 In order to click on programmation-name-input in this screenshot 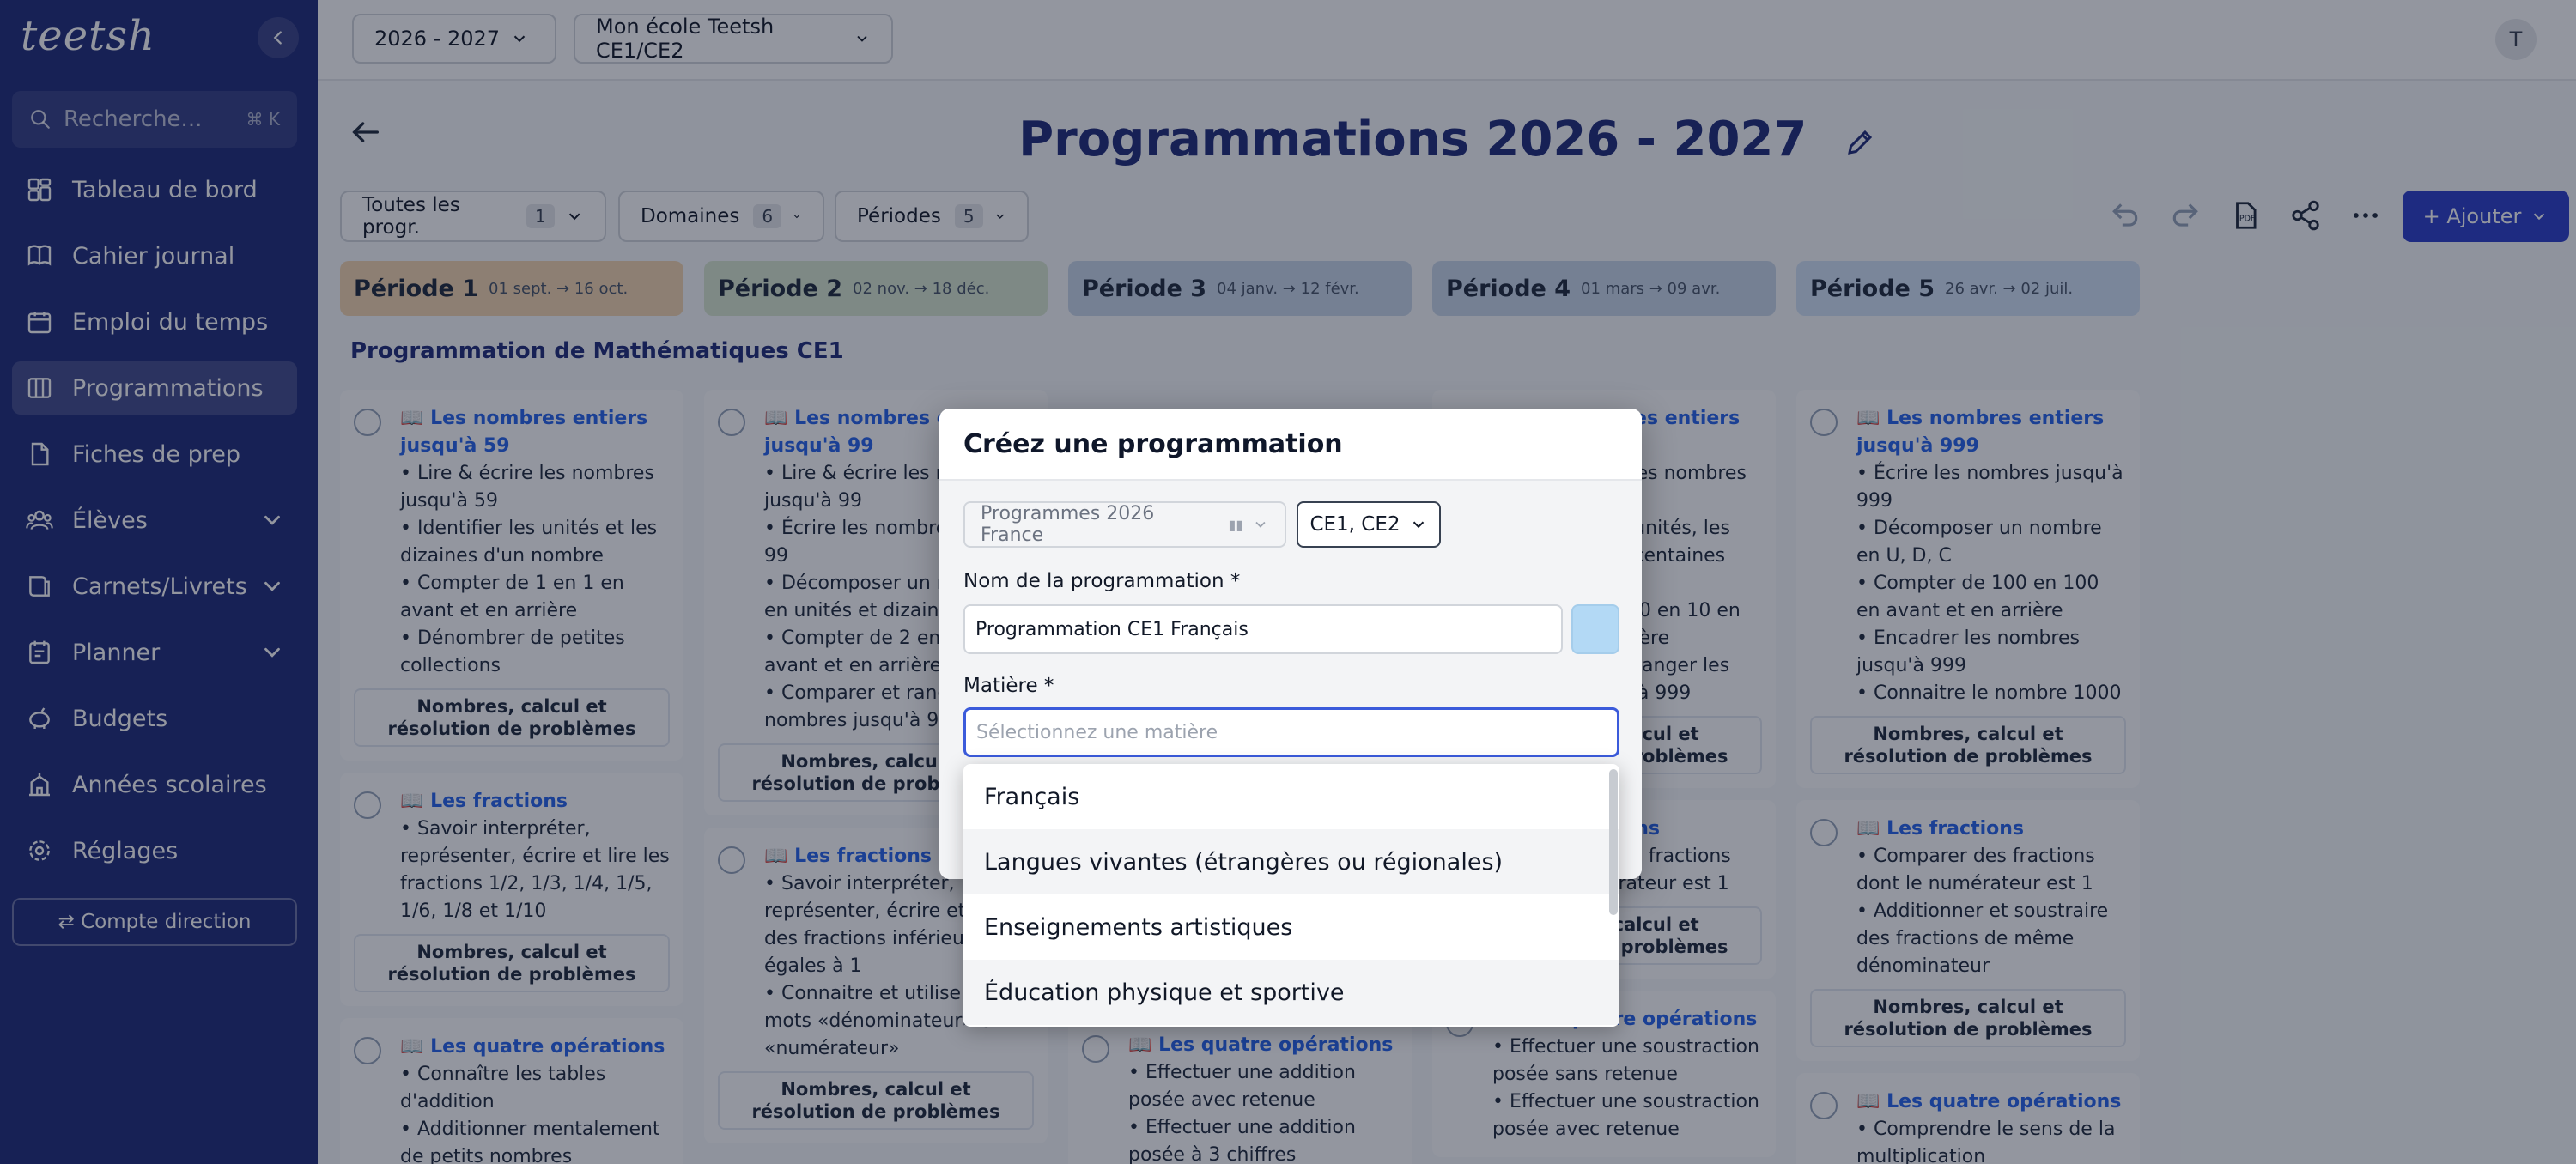, I will do `click(1263, 629)`.